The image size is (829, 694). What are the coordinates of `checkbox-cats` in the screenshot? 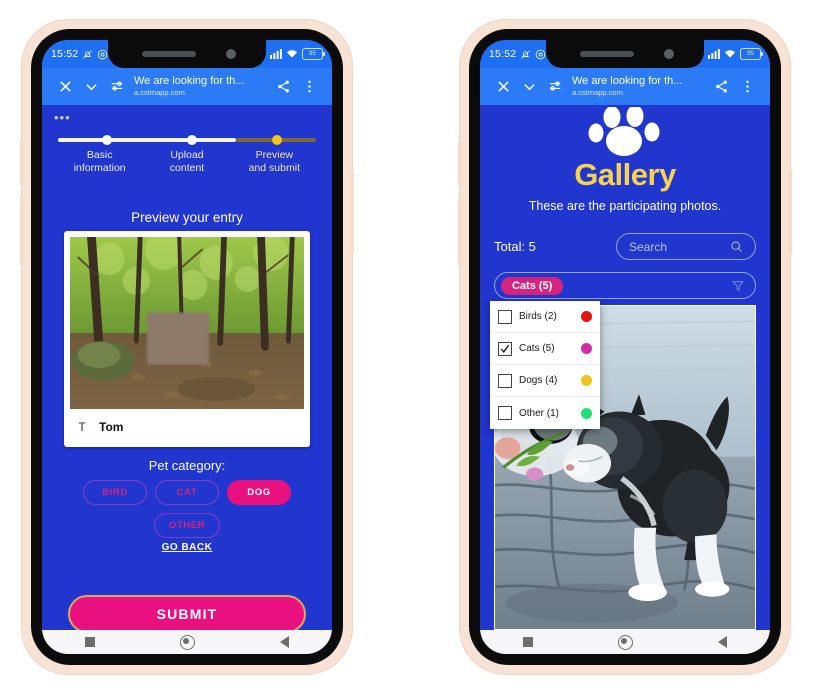 It's located at (505, 348).